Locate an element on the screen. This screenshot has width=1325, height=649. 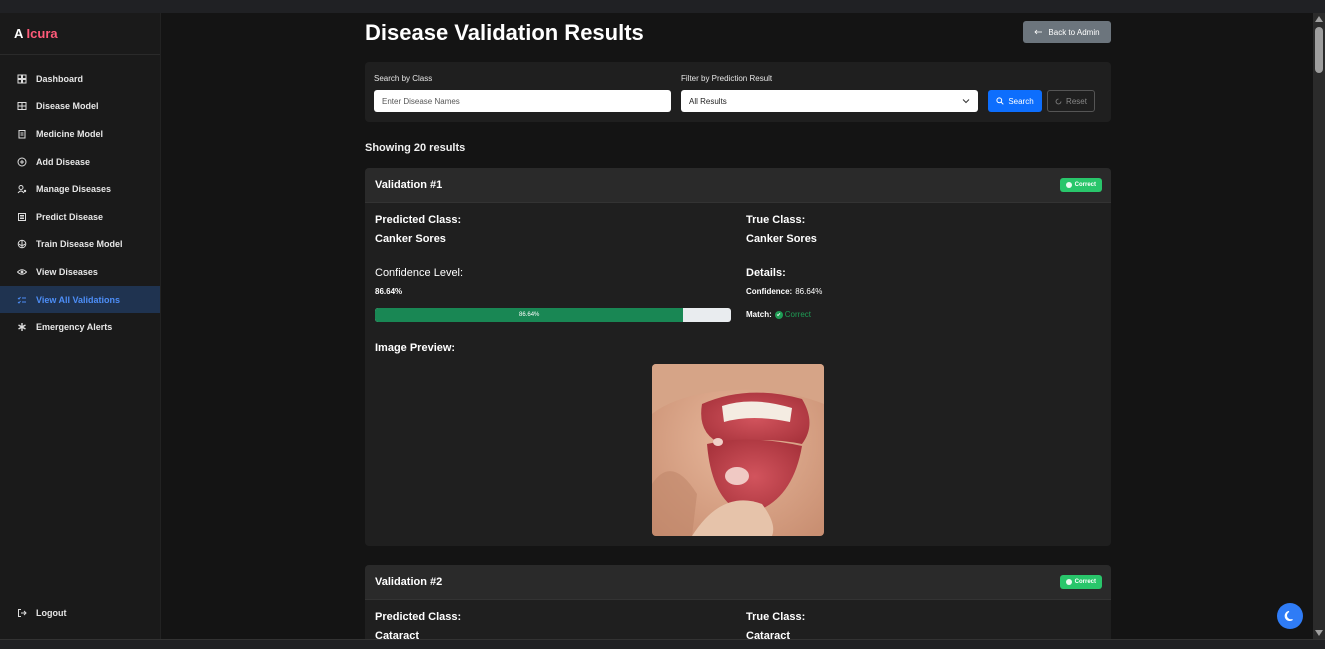
sidebar-item-emergency-alerts: Emergency Alerts is located at coordinates (80, 327).